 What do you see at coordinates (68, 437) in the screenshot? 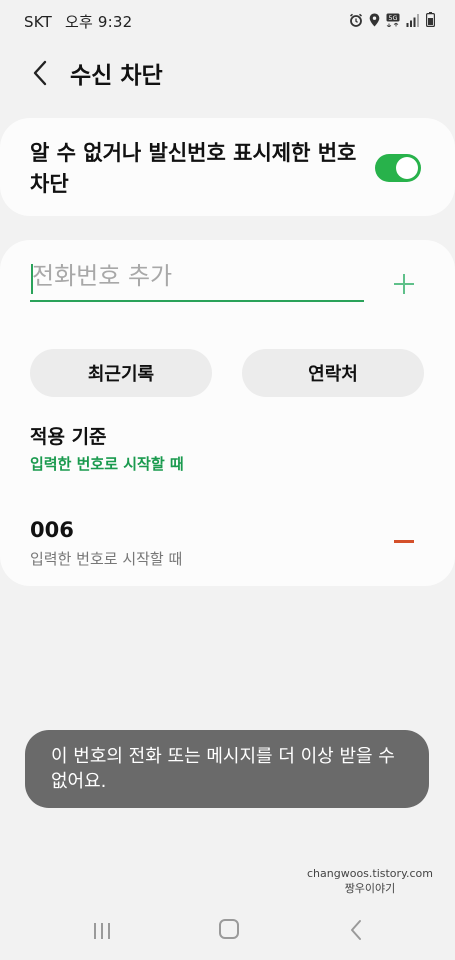
I see `match-criteria-title: 적용 기준` at bounding box center [68, 437].